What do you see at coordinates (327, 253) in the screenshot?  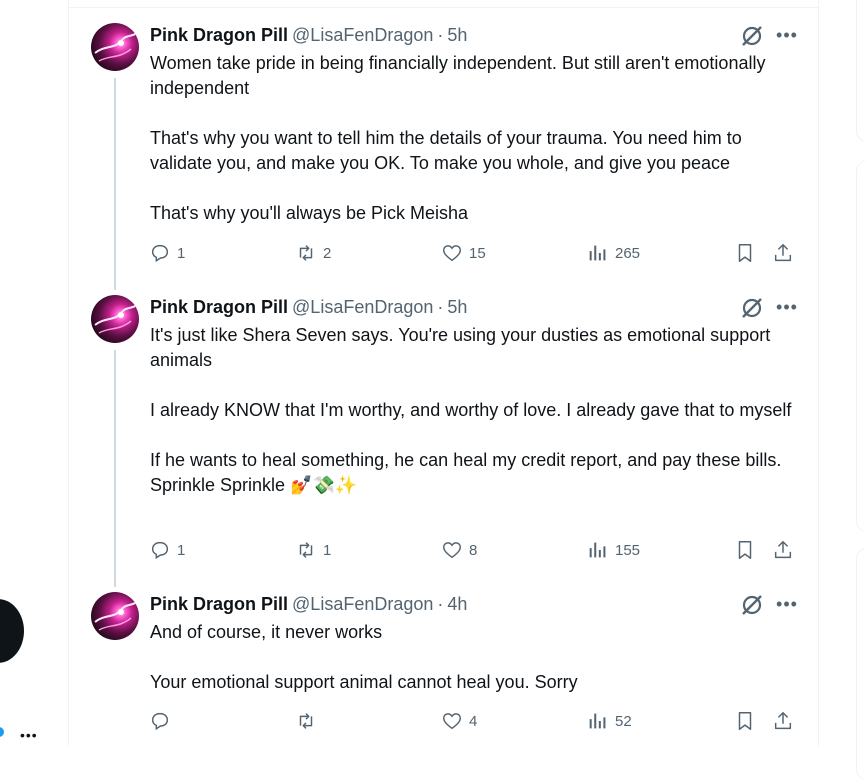 I see `repost-count: 2` at bounding box center [327, 253].